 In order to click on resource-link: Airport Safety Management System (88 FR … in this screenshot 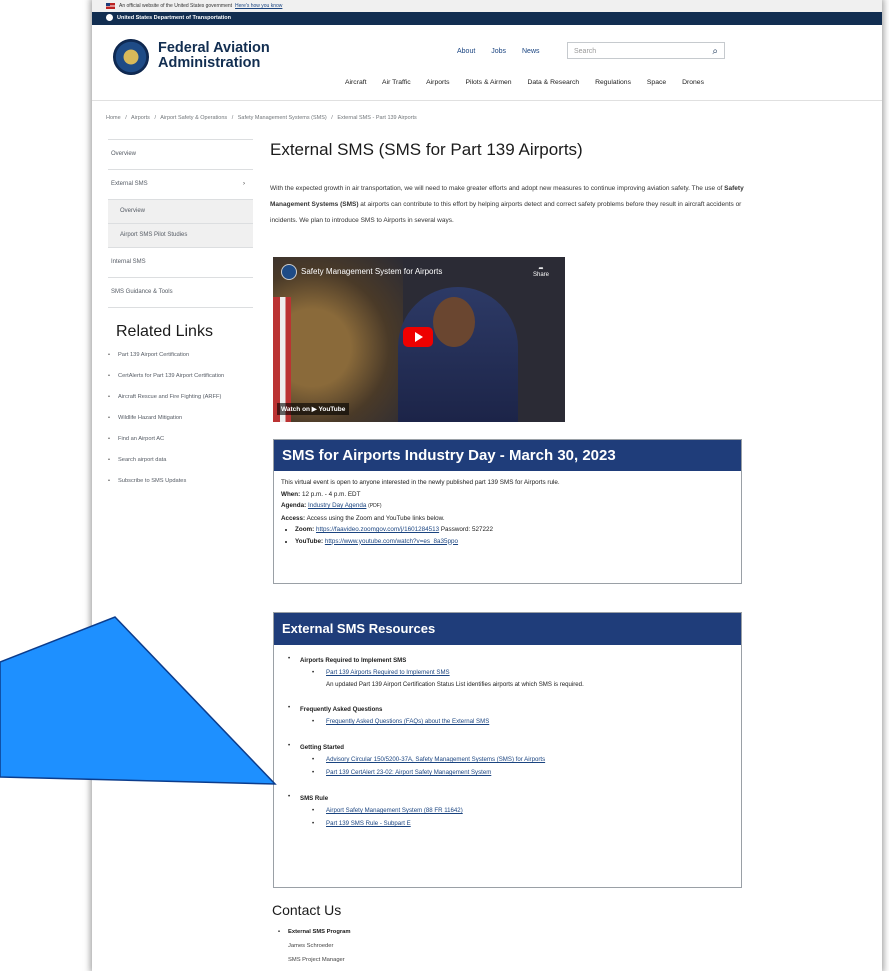, I will do `click(520, 810)`.